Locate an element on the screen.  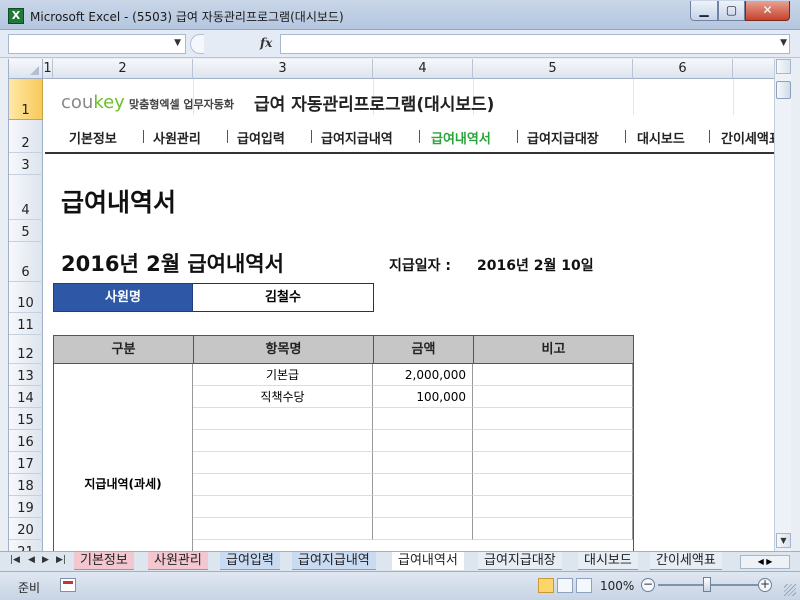
page-layout-view-icon is located at coordinates (565, 585).